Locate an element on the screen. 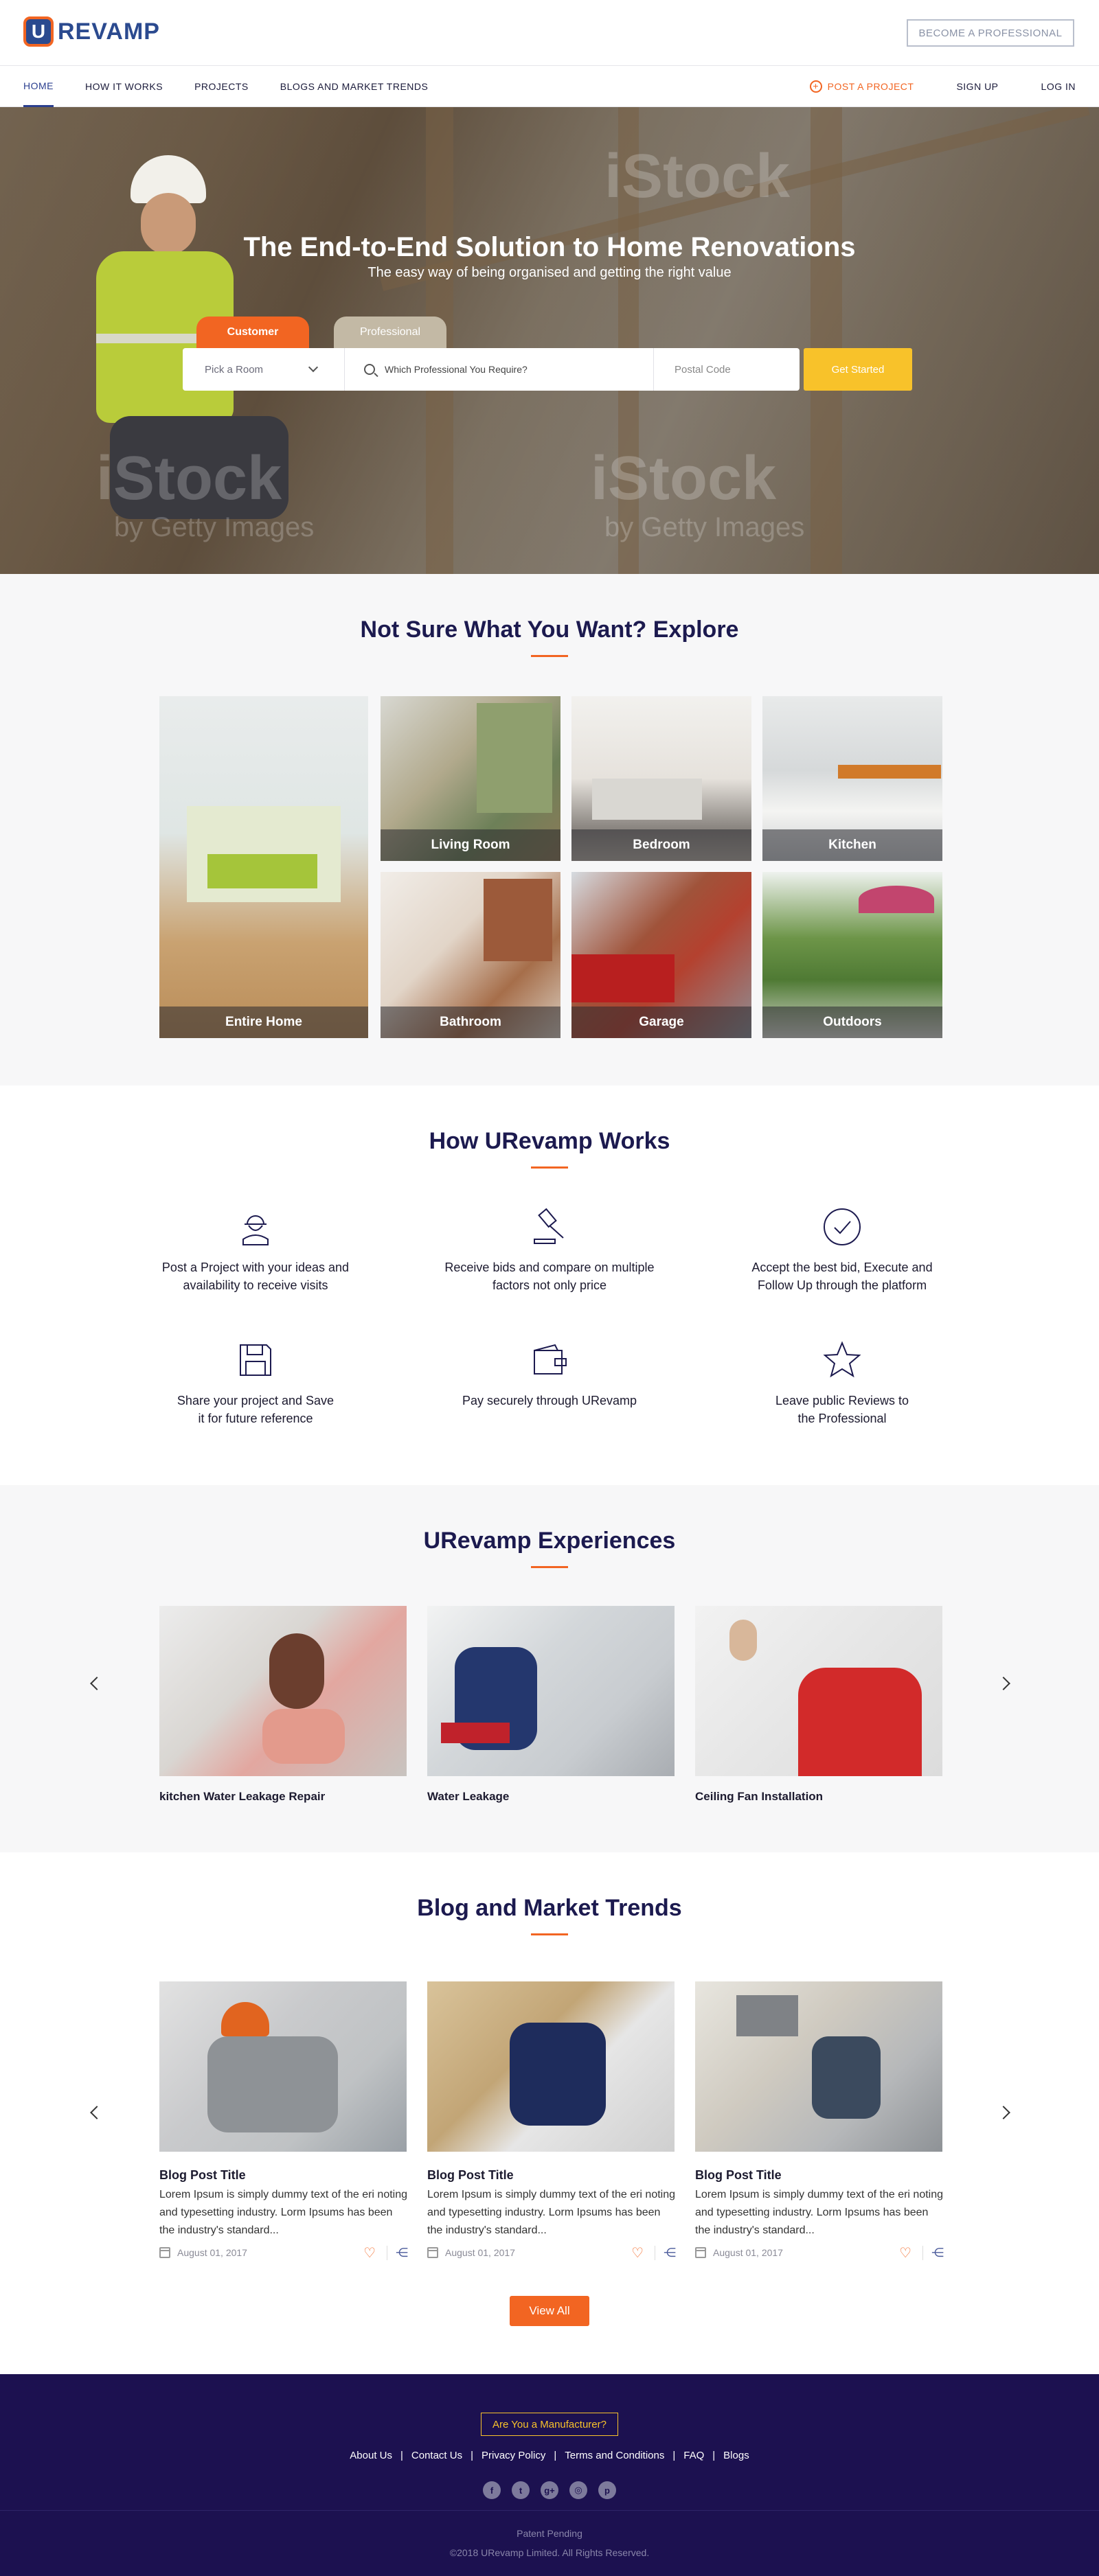  log-in-link: LOG IN is located at coordinates (1058, 86).